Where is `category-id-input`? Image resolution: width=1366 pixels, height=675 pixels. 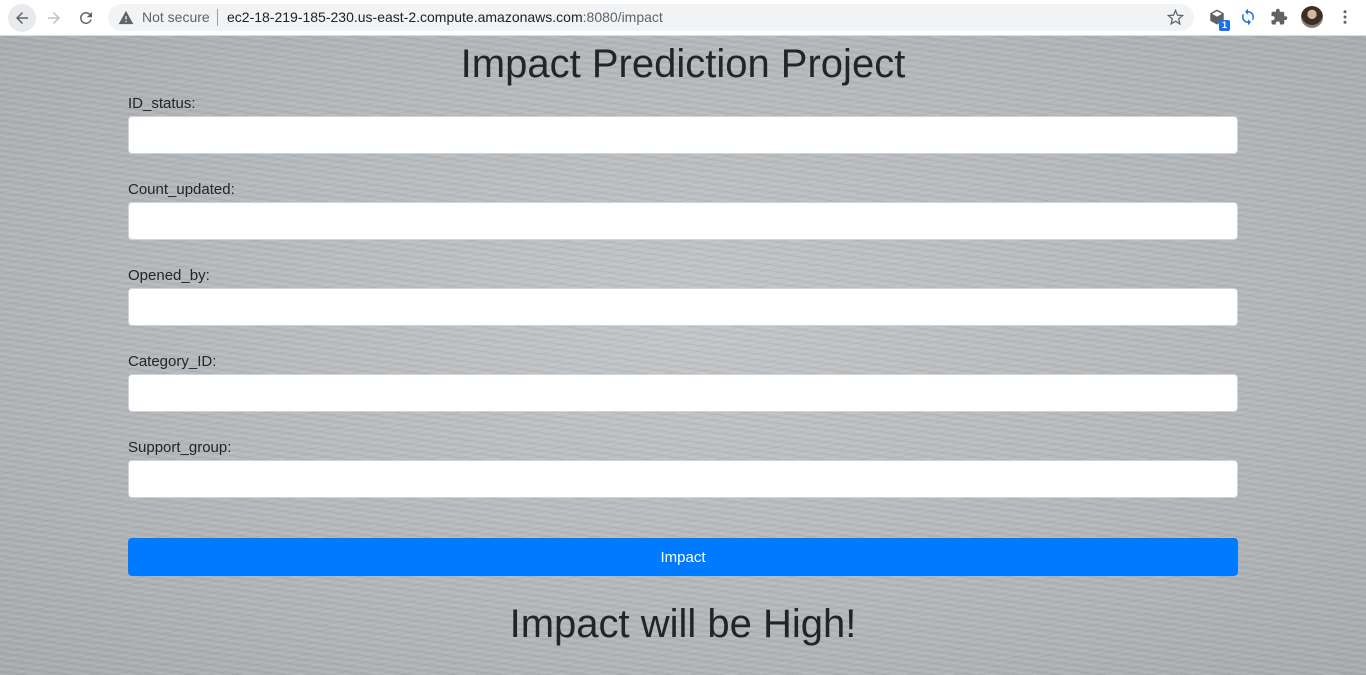
category-id-input is located at coordinates (683, 393).